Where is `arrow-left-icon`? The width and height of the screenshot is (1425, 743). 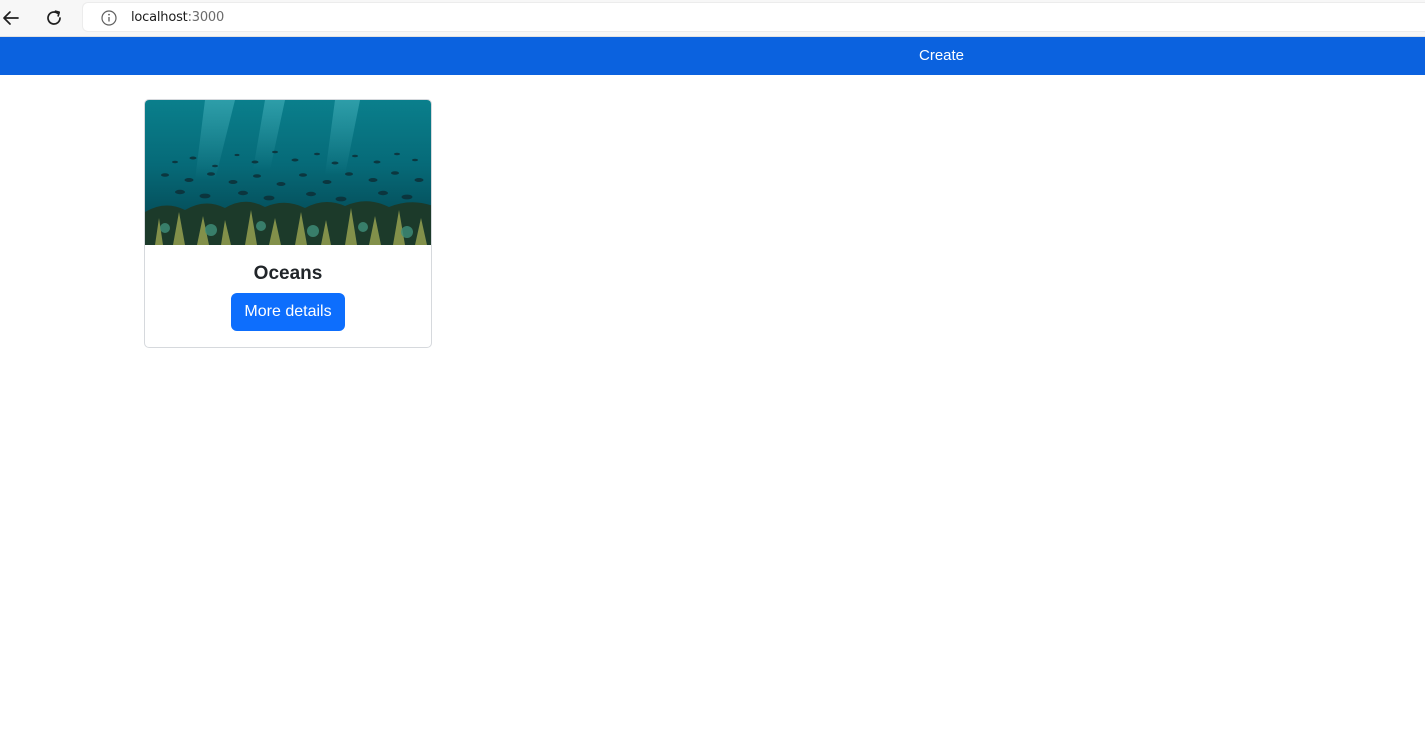
arrow-left-icon is located at coordinates (11, 18).